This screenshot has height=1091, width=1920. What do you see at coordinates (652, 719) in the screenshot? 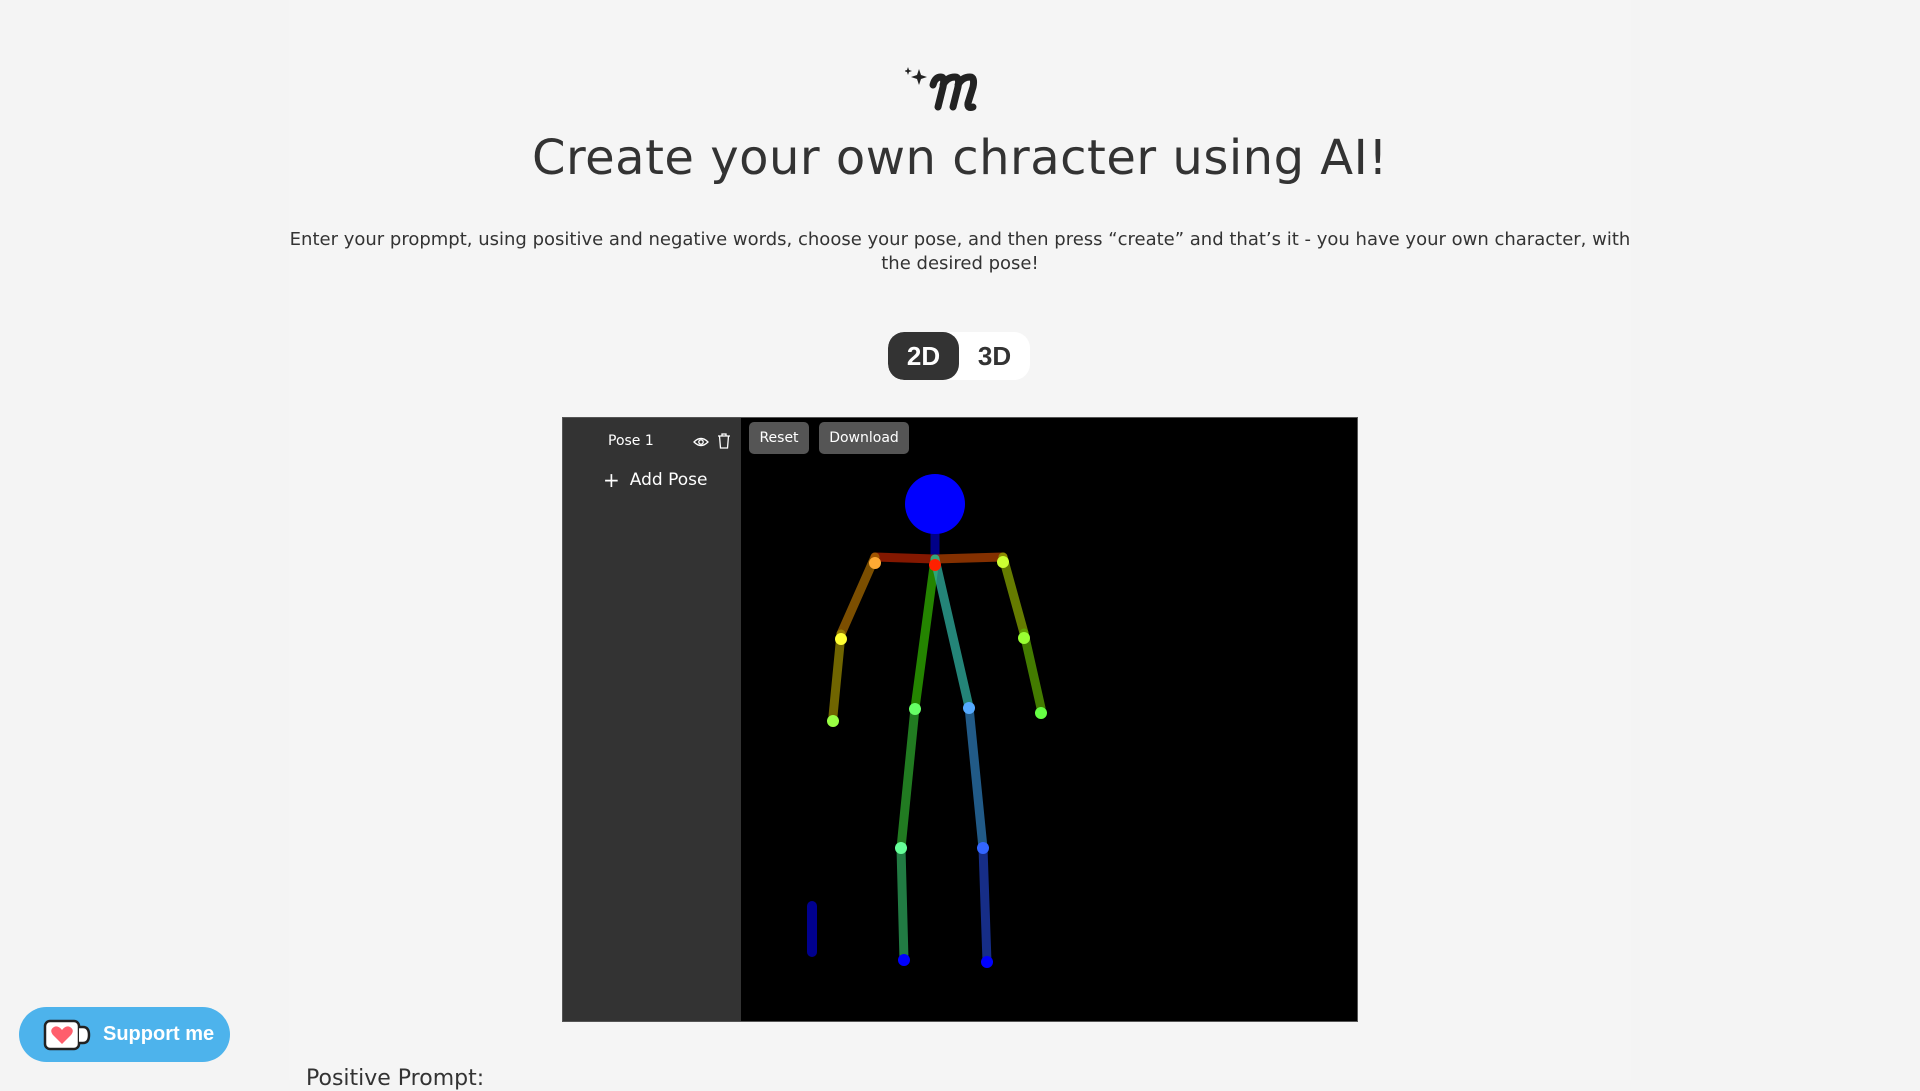
I see `poses-sidebar: Pose 1 + Add Pose` at bounding box center [652, 719].